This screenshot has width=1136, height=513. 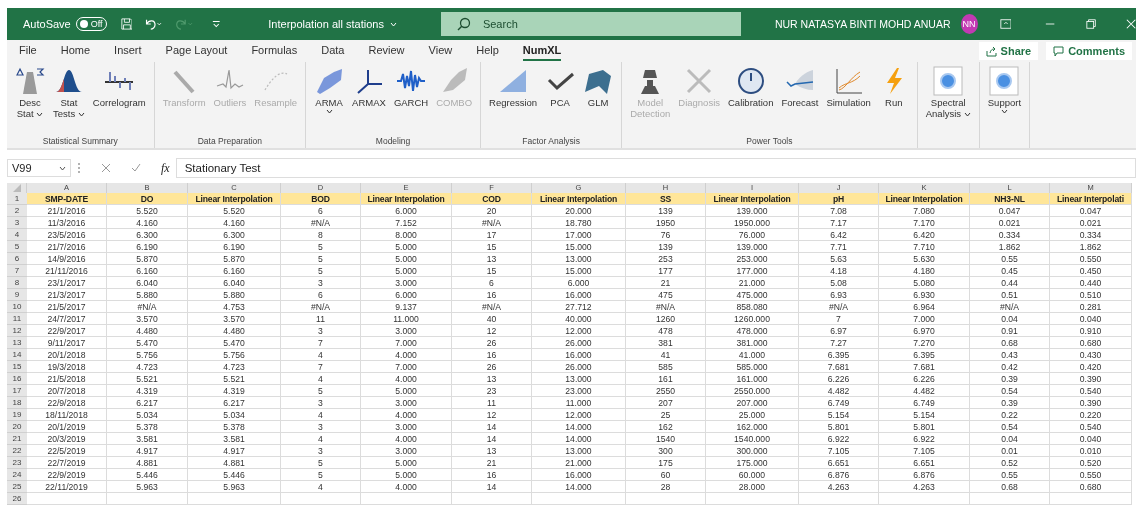 I want to click on table-cell: 17.000, so click(x=579, y=235).